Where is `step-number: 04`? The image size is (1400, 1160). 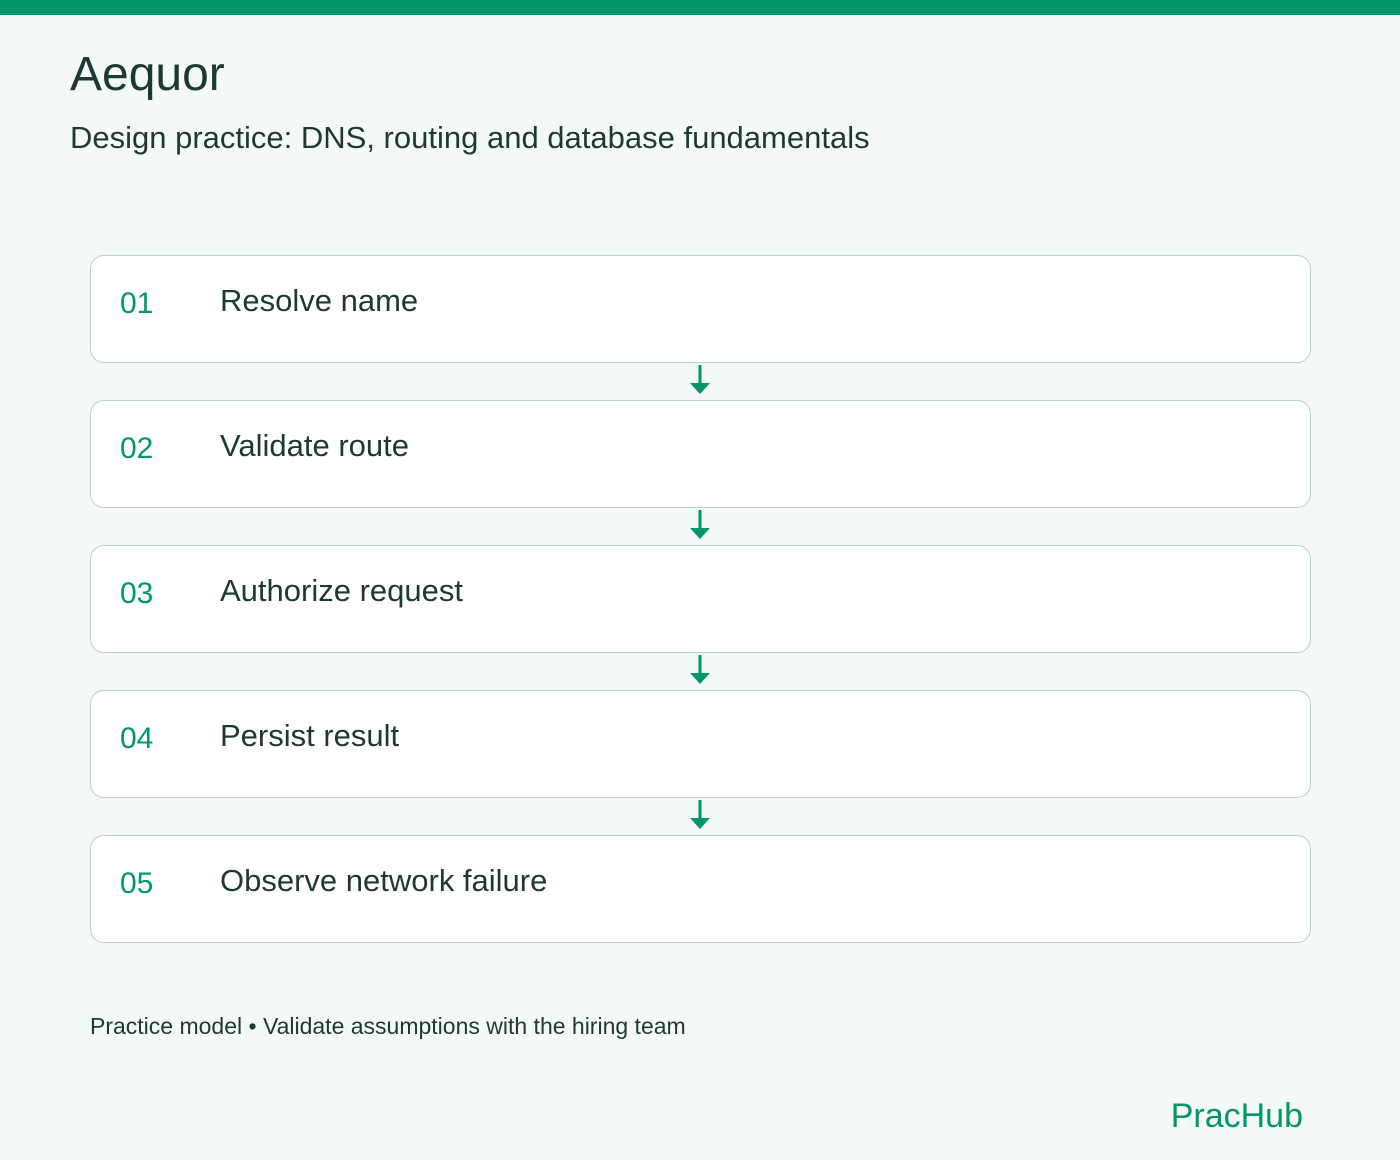
step-number: 04 is located at coordinates (137, 738).